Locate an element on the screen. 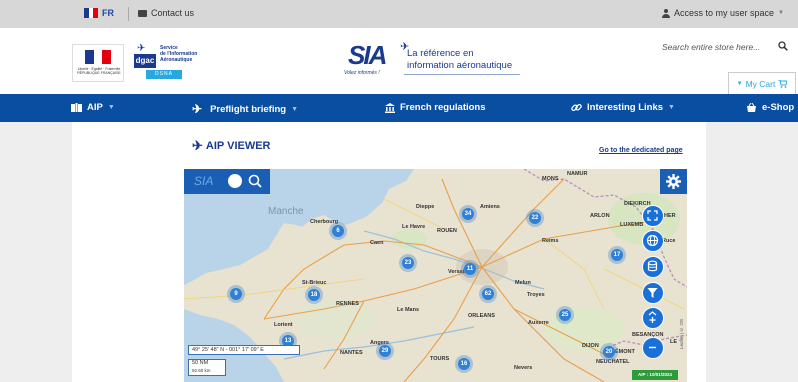 Image resolution: width=798 pixels, height=382 pixels. city-label: Caen is located at coordinates (377, 243).